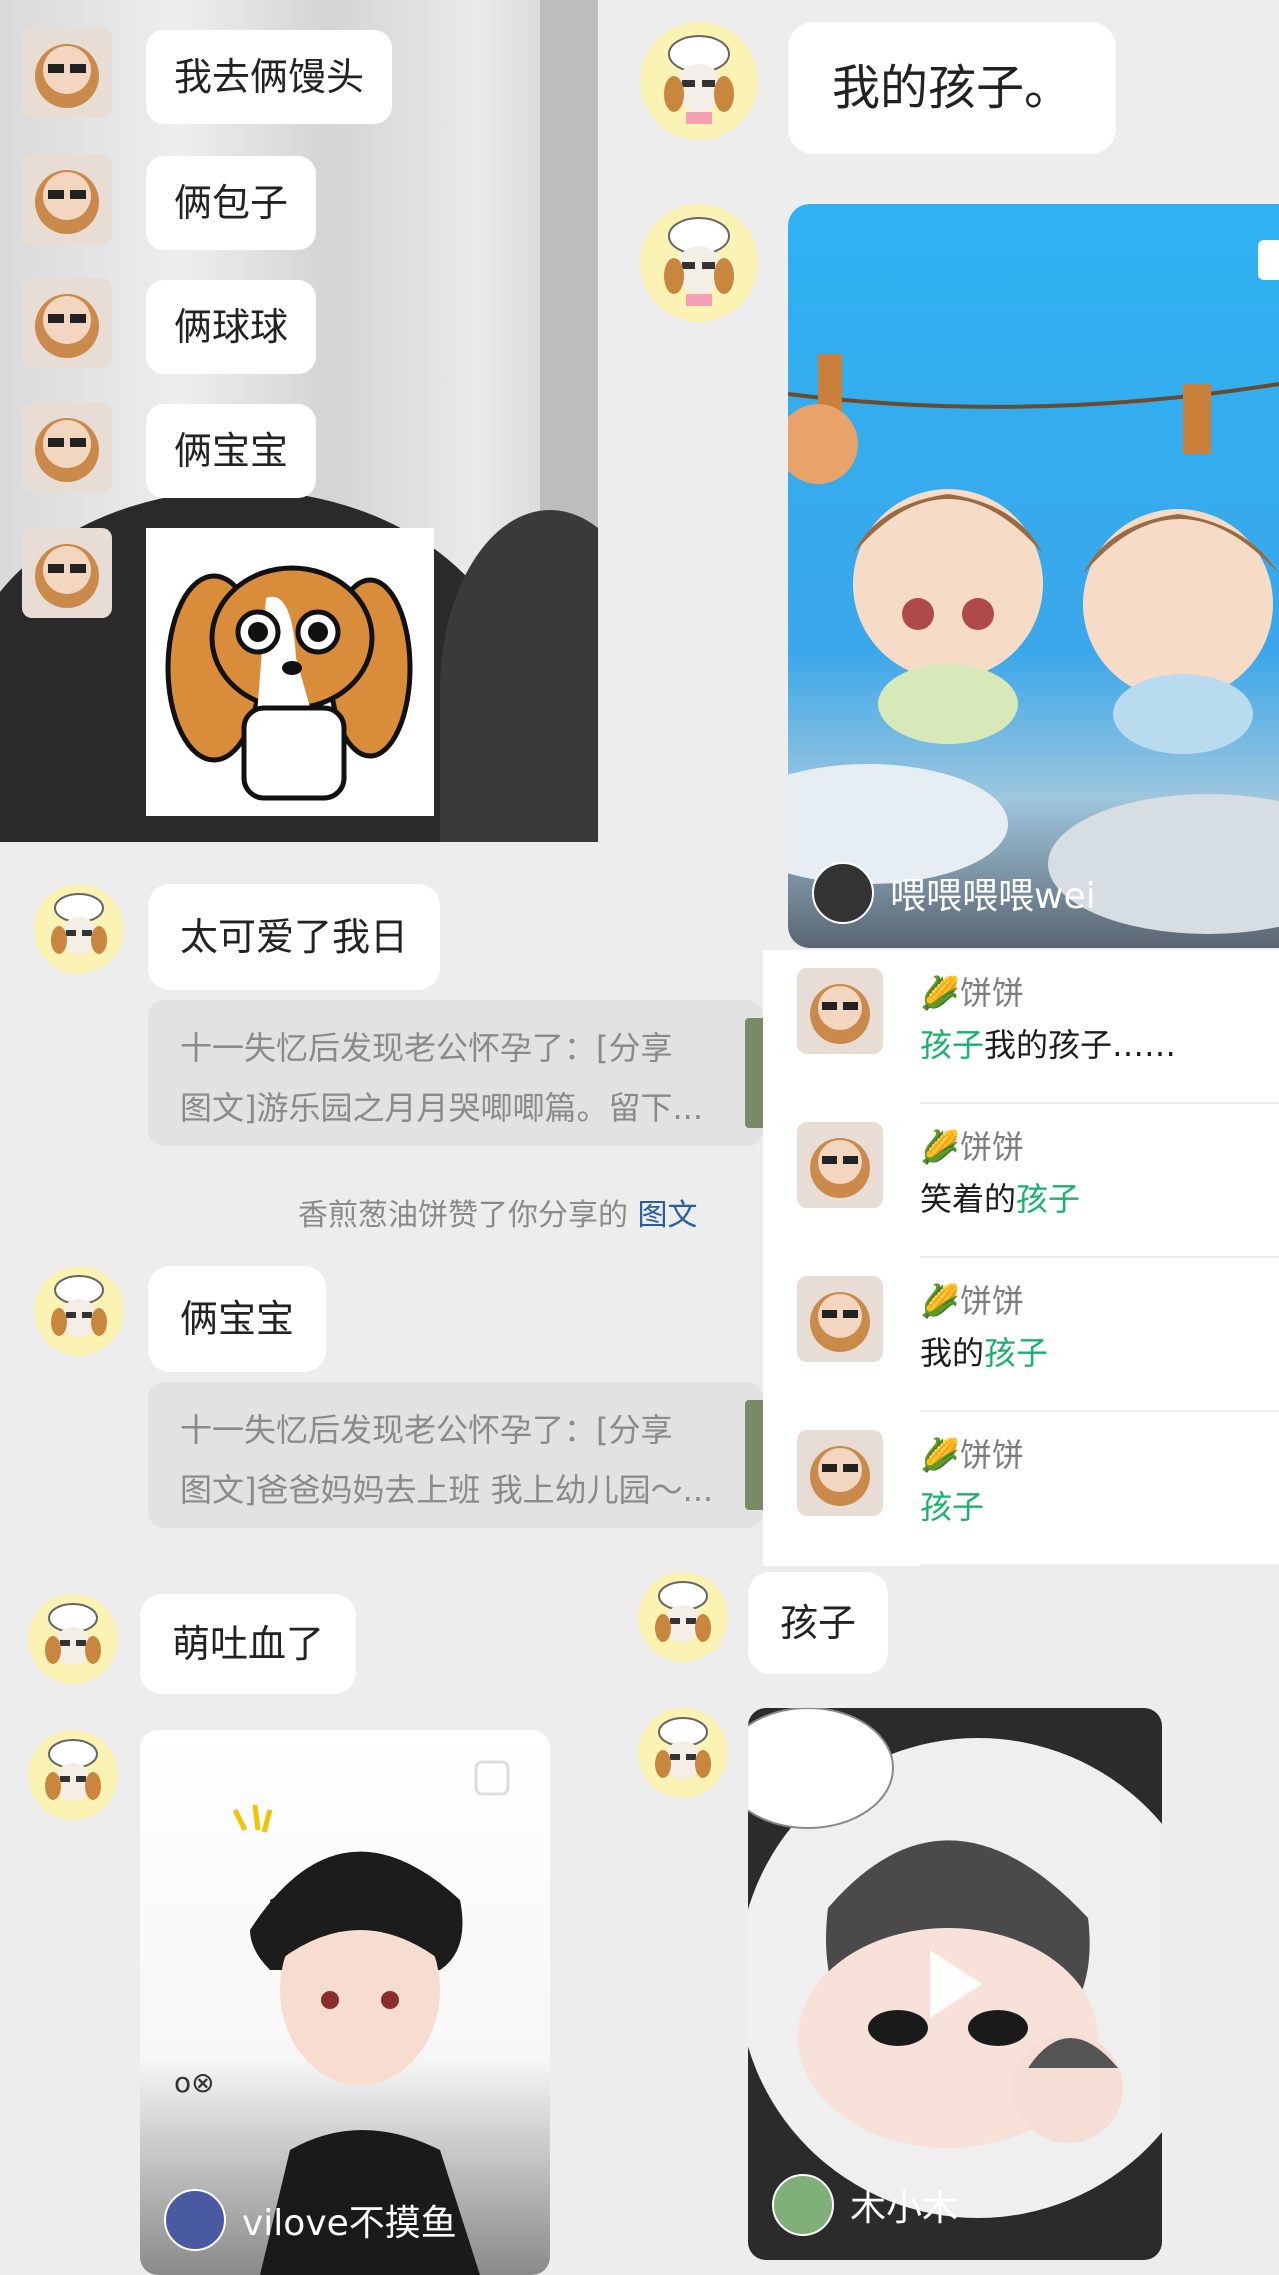 The height and width of the screenshot is (2275, 1279). Describe the element at coordinates (1033, 587) in the screenshot. I see `card-artwork` at that location.